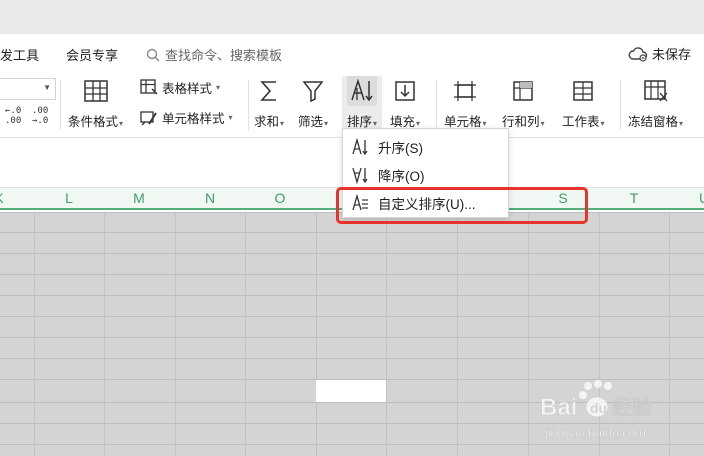 This screenshot has width=704, height=456. I want to click on selected-cell, so click(351, 391).